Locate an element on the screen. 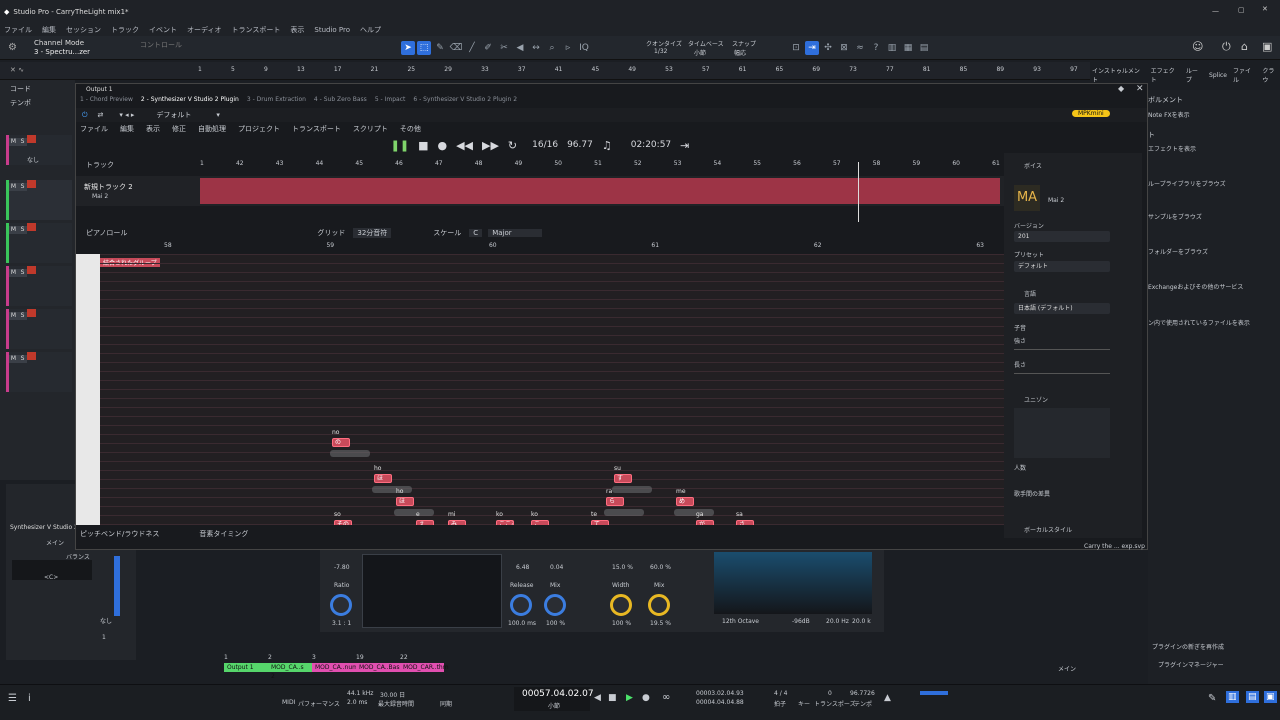 This screenshot has width=1280, height=720. browser-item-8: ン内で使用されているファイルを表示 is located at coordinates (1199, 322).